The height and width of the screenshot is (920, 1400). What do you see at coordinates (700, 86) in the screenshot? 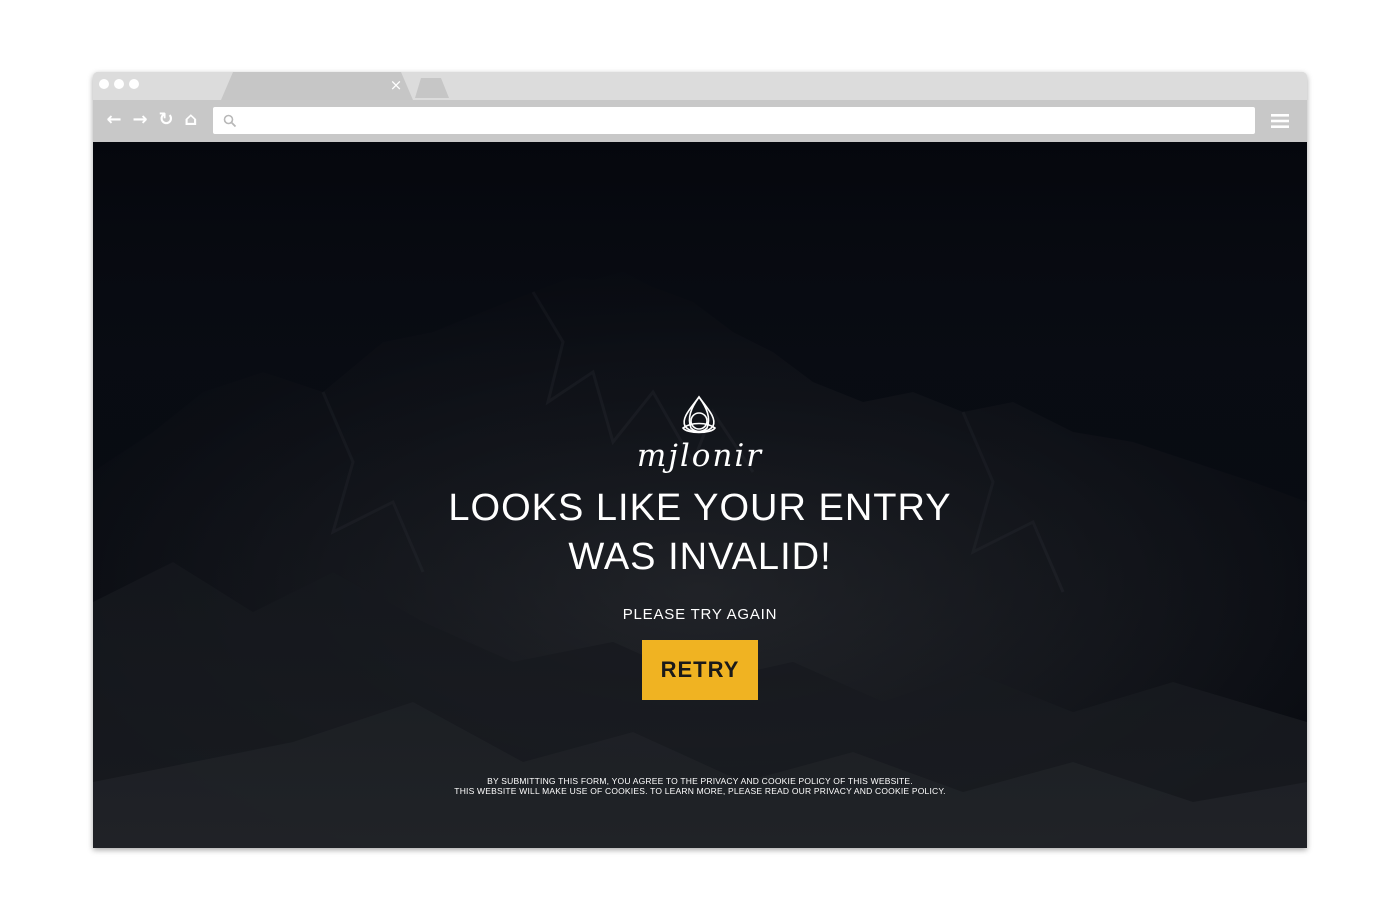
I see `tab-bar: ×` at bounding box center [700, 86].